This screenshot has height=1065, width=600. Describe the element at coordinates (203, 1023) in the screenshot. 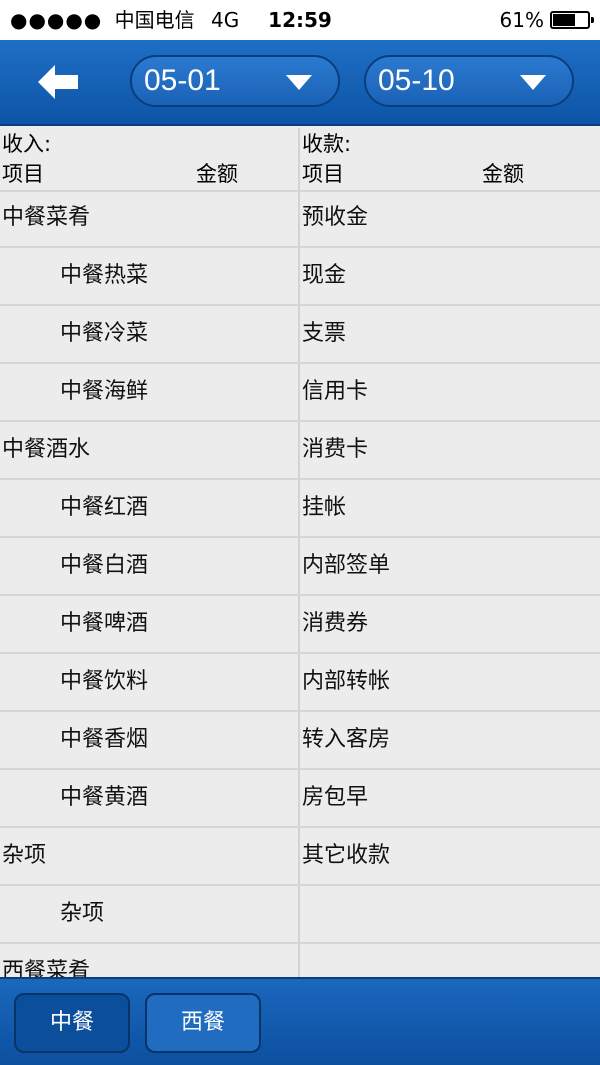

I see `tab-western-dining: 西餐` at that location.